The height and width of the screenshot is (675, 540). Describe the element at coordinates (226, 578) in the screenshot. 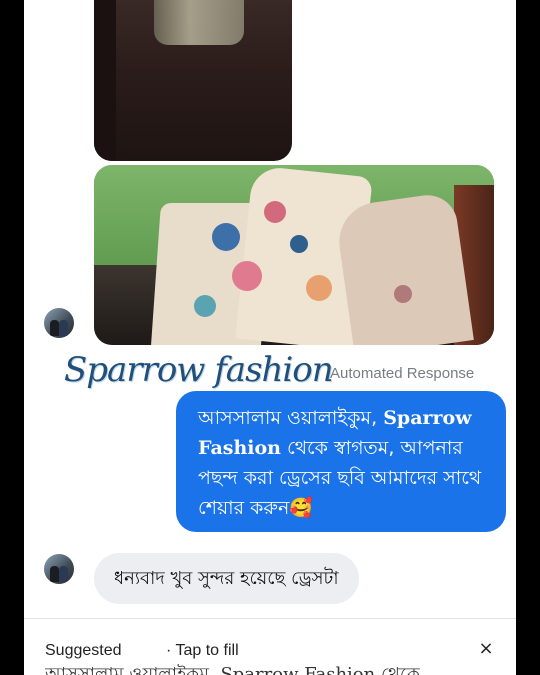

I see `incoming-message-bubble: ধন্যবাদ খুব সুন্দর হয়েছে ড্রেসটা` at that location.